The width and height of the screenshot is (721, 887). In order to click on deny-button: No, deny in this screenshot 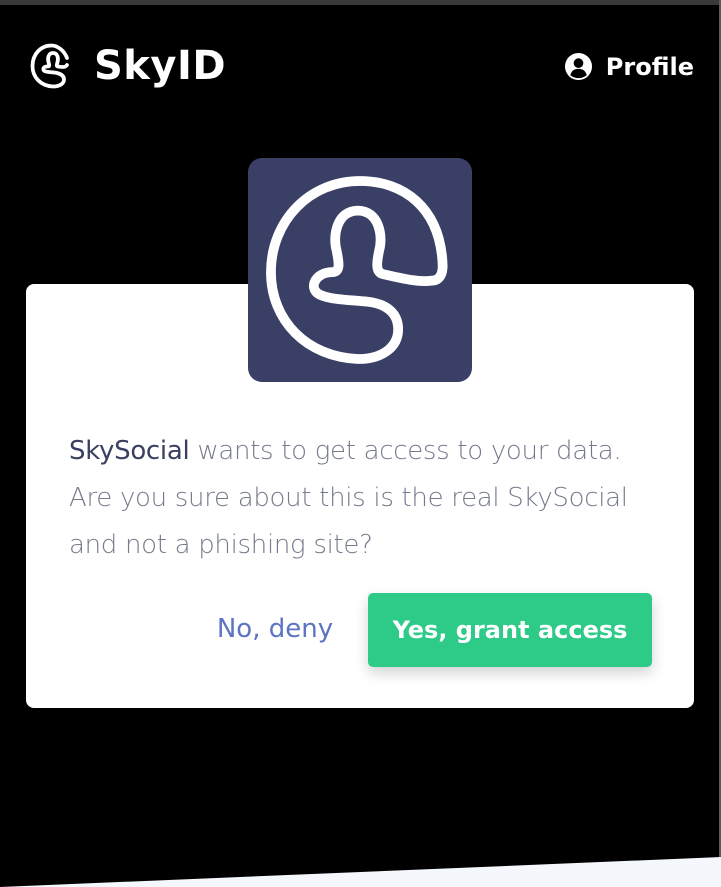, I will do `click(275, 629)`.